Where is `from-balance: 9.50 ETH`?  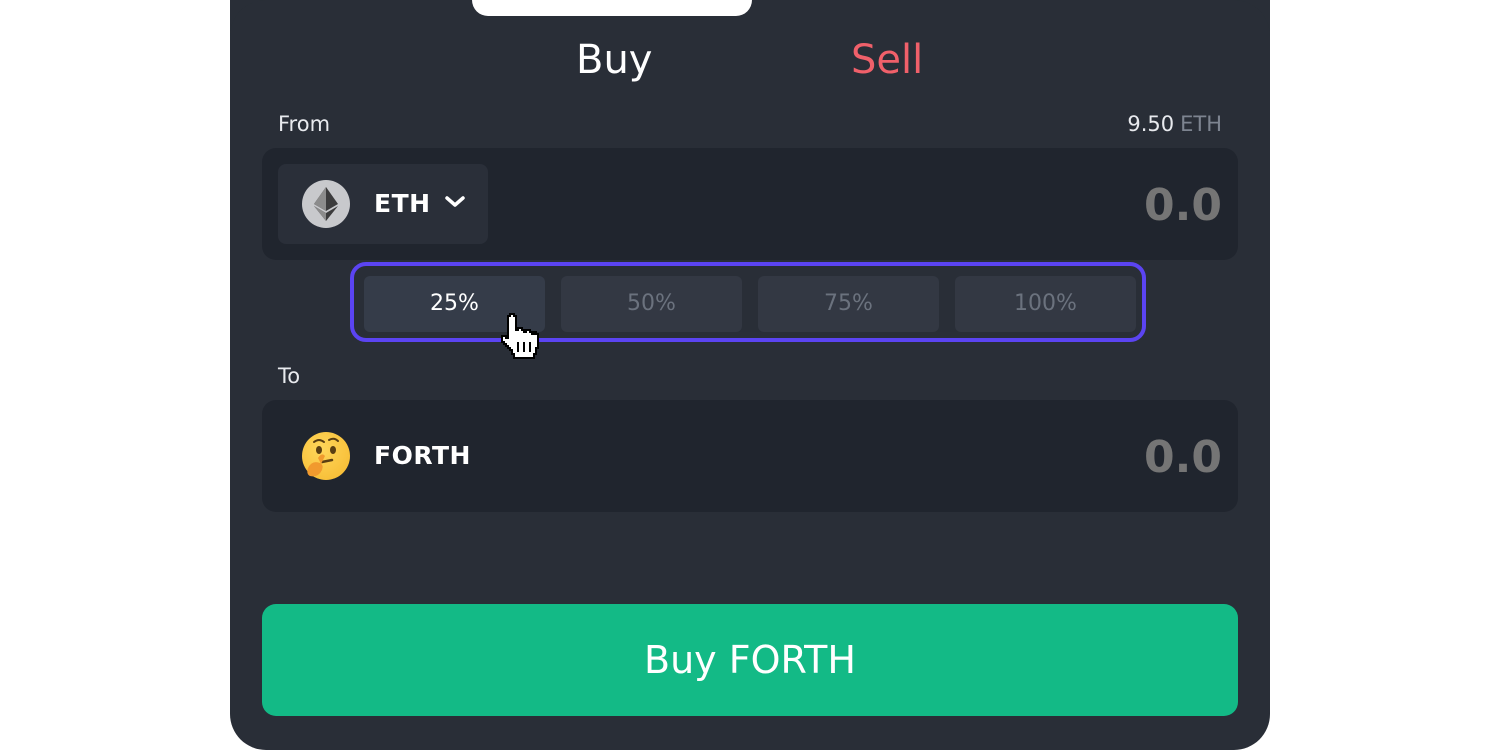
from-balance: 9.50 ETH is located at coordinates (1174, 124).